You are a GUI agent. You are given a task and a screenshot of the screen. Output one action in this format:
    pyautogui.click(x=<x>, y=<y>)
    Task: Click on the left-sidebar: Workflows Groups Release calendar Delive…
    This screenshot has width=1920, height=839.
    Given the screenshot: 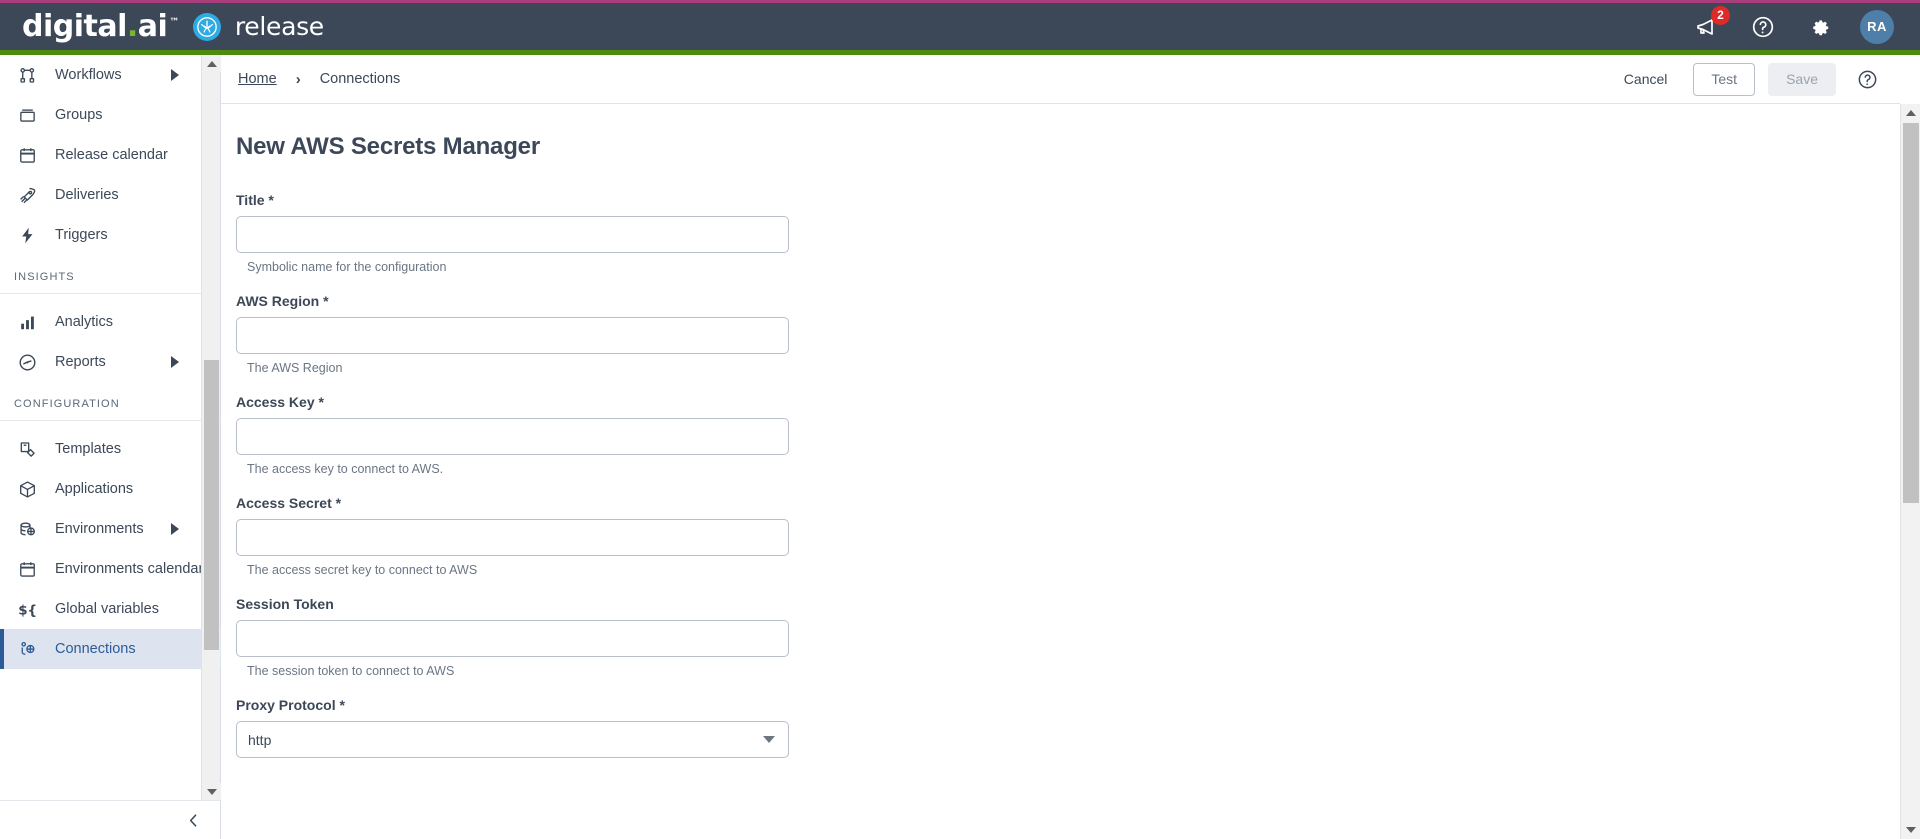 What is the action you would take?
    pyautogui.click(x=110, y=447)
    